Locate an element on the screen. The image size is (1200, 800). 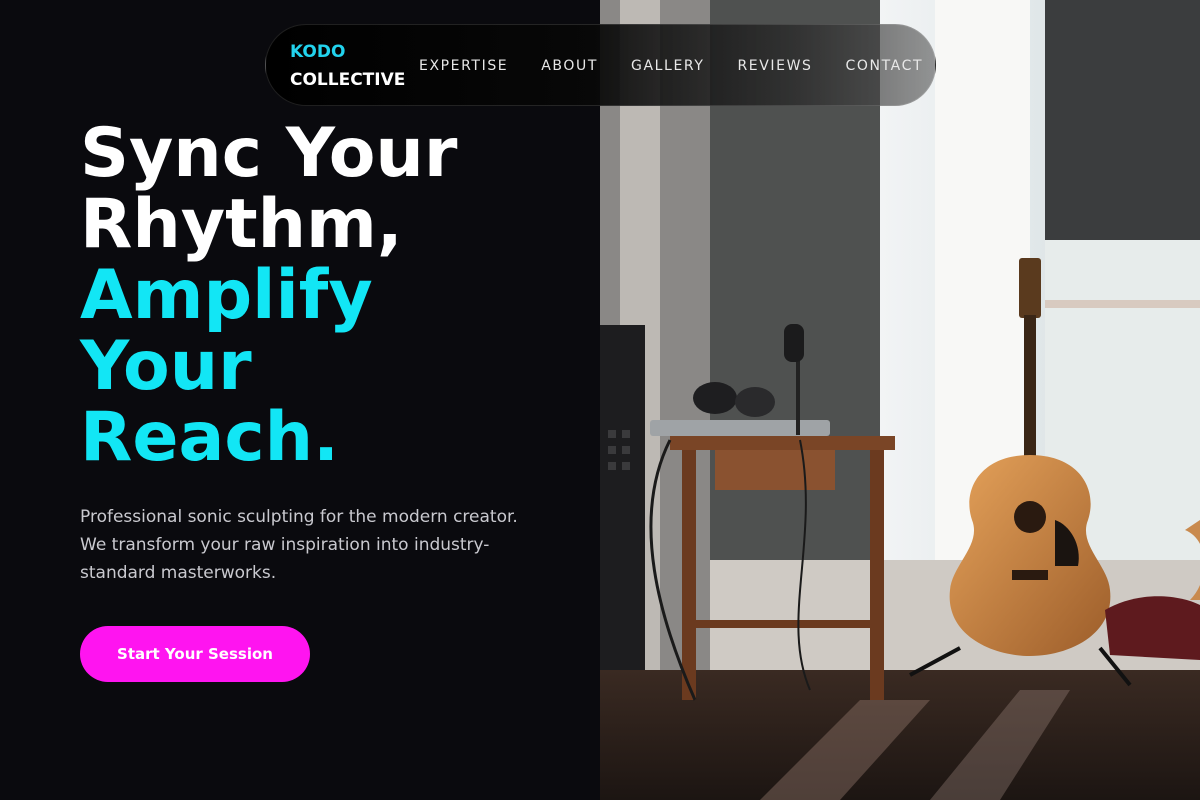
nav-link-about: ABOUT is located at coordinates (569, 66).